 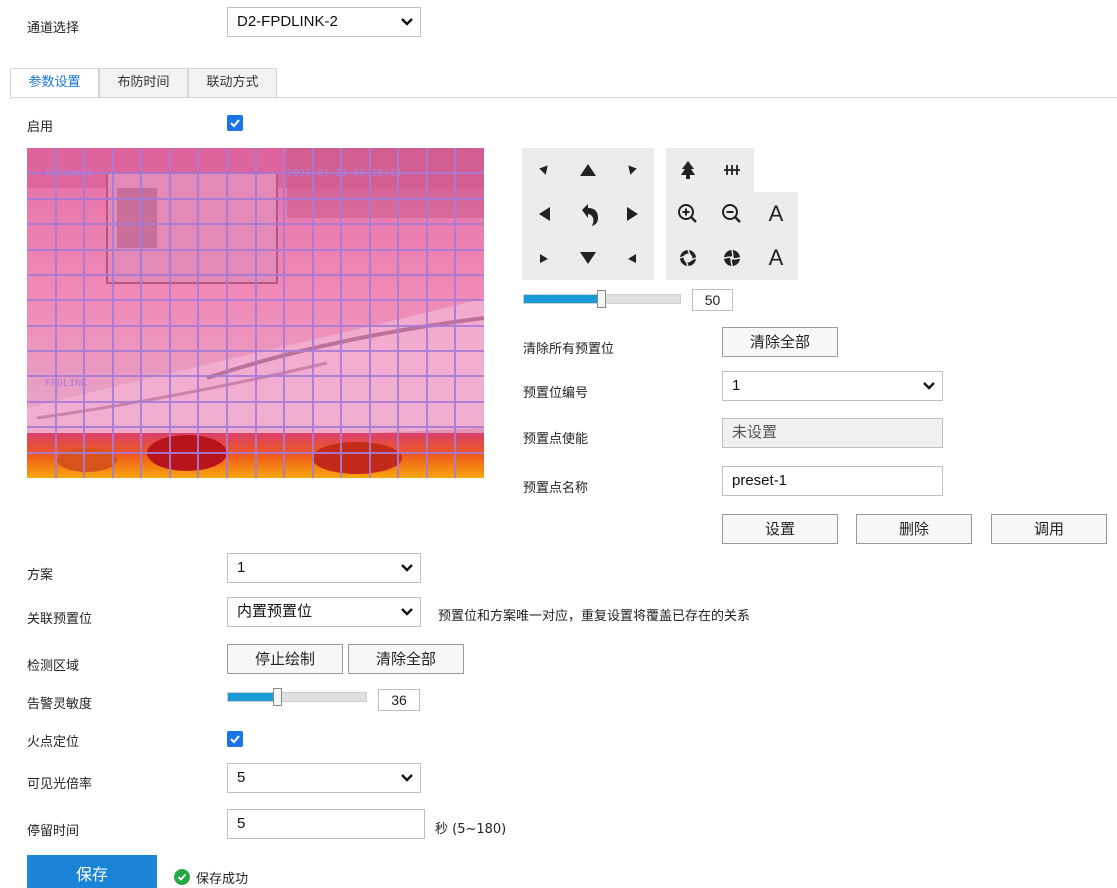 I want to click on dwell-label: 停留时间, so click(x=53, y=831).